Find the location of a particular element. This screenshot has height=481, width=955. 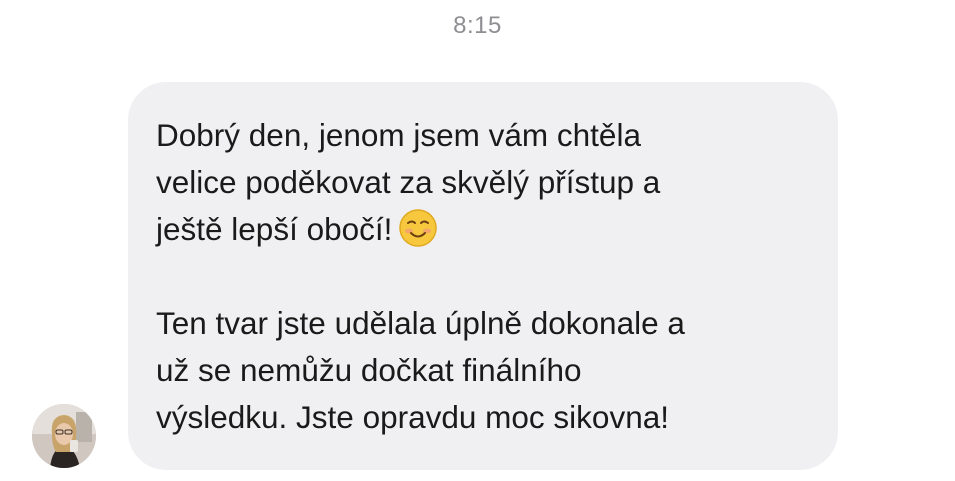

smiling-face-emoji-icon is located at coordinates (418, 228).